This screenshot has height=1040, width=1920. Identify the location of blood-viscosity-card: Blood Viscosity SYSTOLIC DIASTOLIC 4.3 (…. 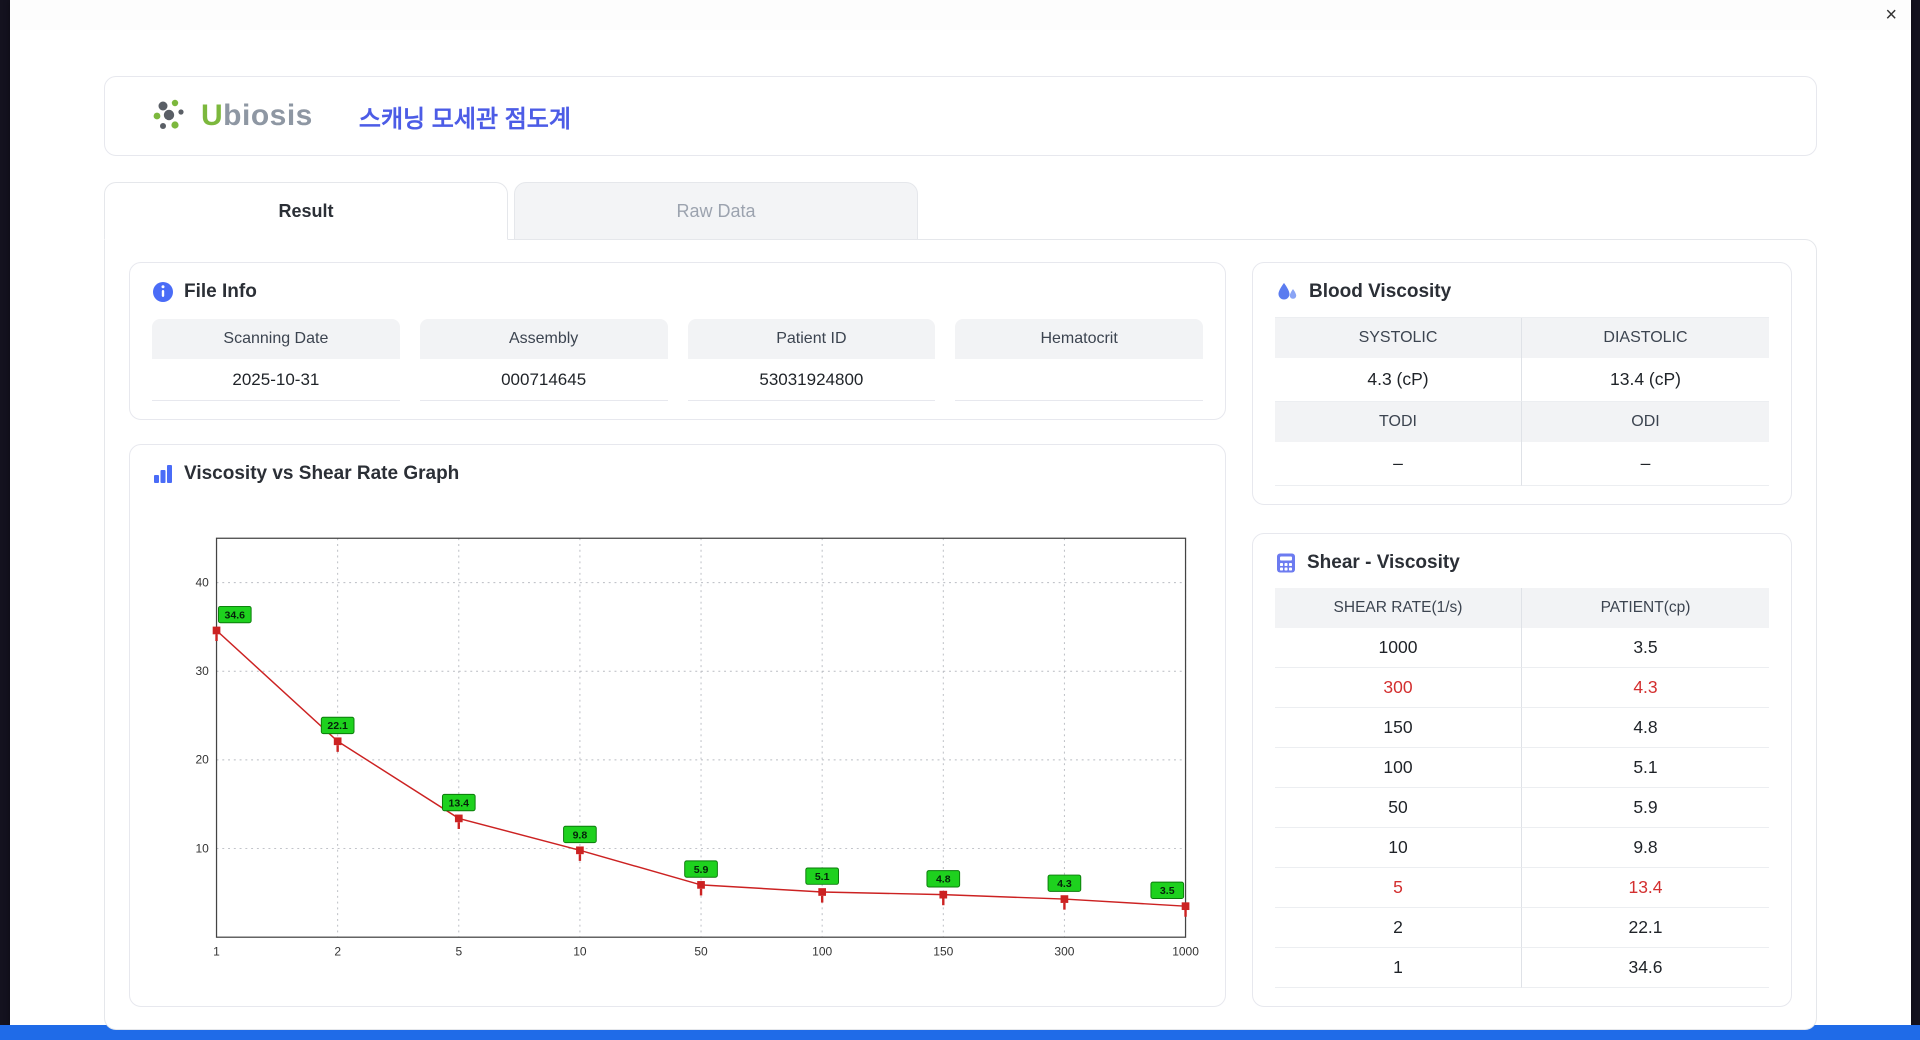
(1522, 383).